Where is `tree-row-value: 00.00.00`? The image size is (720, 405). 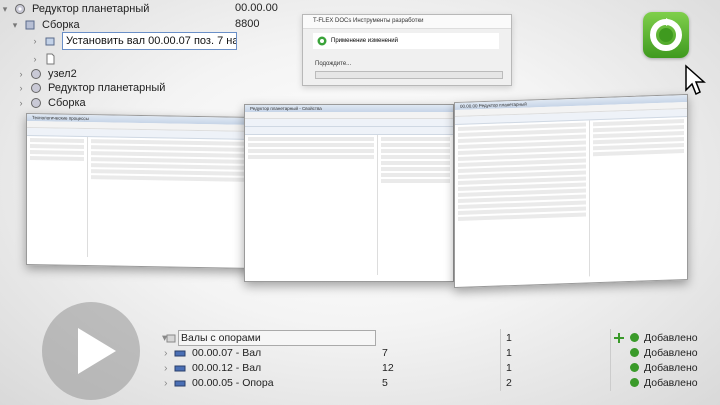 tree-row-value: 00.00.00 is located at coordinates (256, 8).